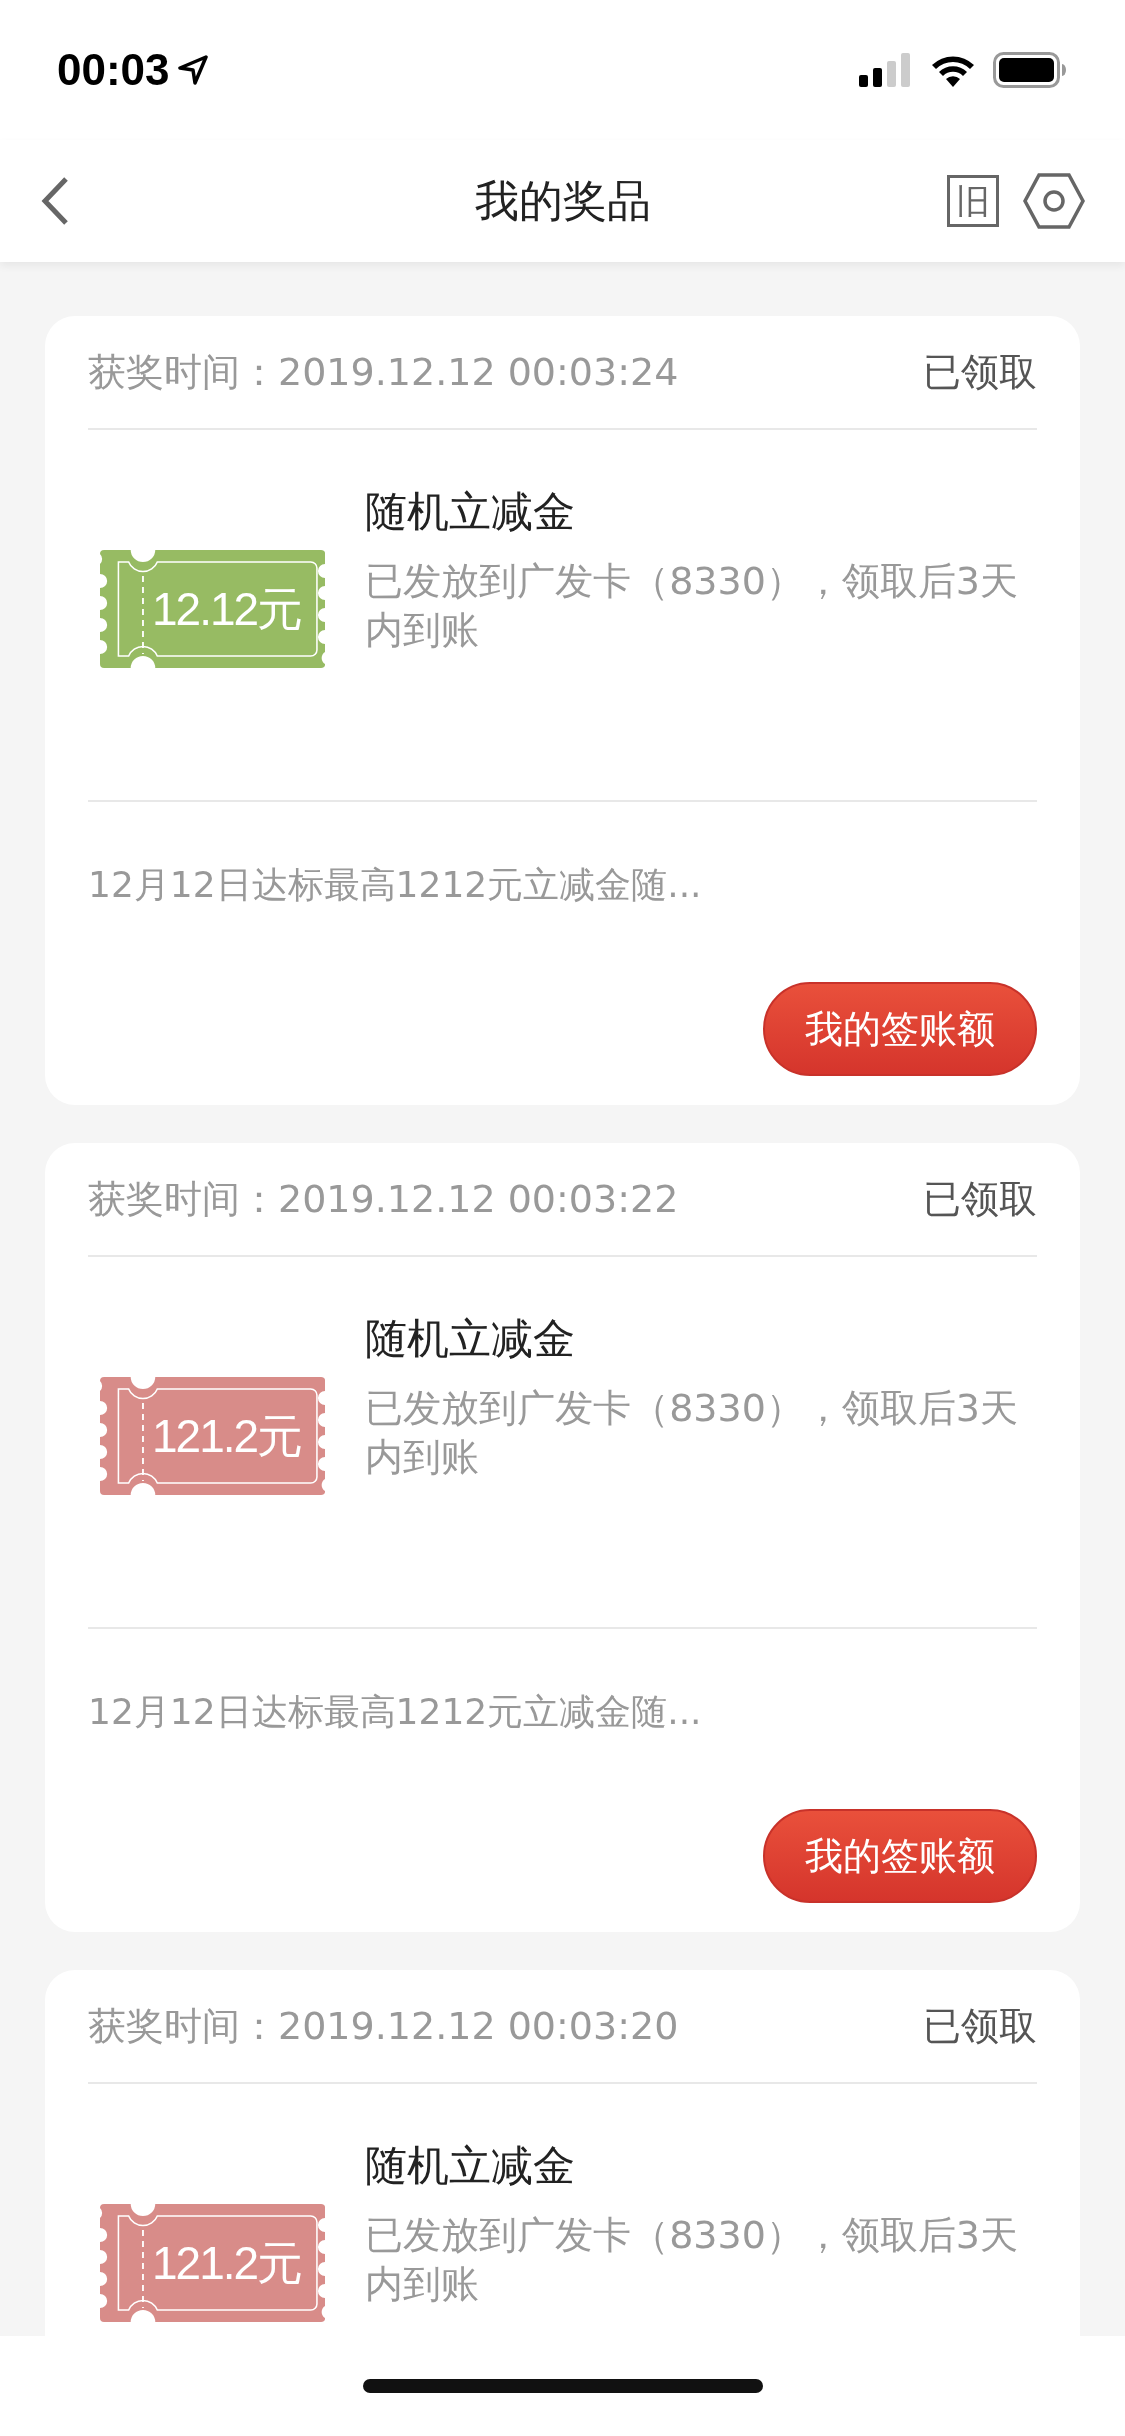  What do you see at coordinates (383, 1199) in the screenshot?
I see `award-time: 获奖时间：2019.12.12 00:03:22` at bounding box center [383, 1199].